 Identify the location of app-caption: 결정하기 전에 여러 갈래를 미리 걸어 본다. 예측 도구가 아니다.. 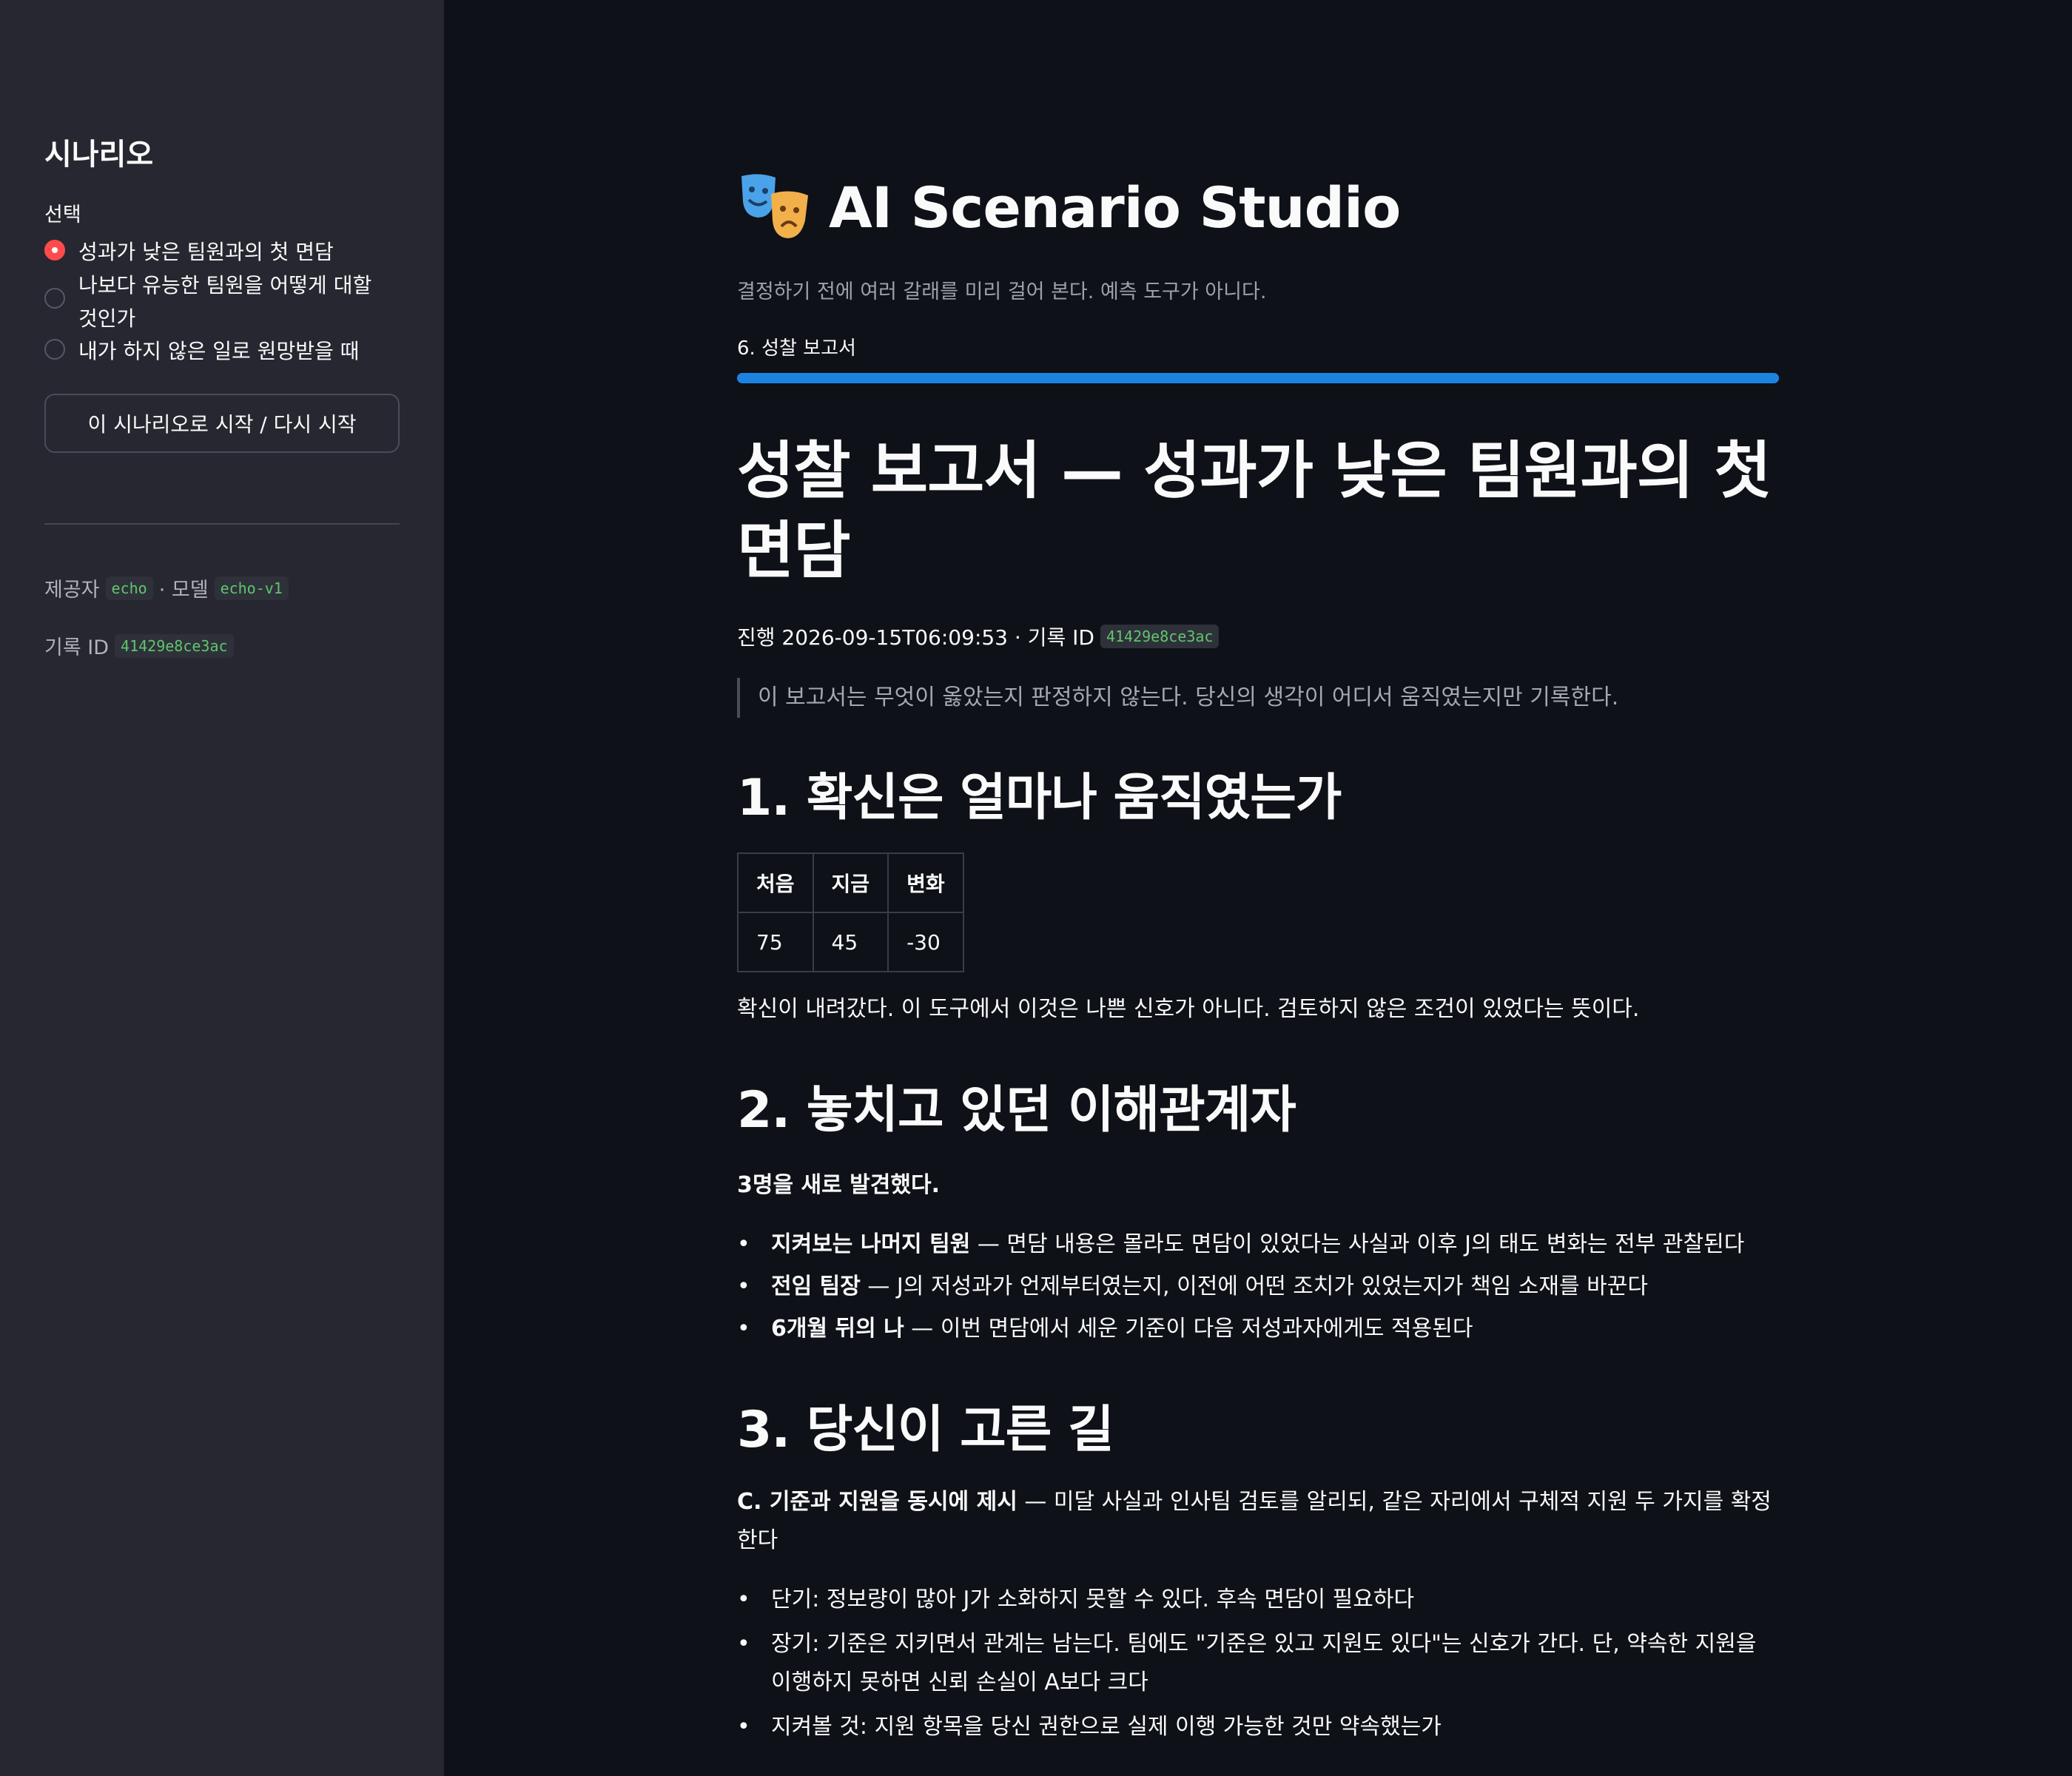
(1002, 291).